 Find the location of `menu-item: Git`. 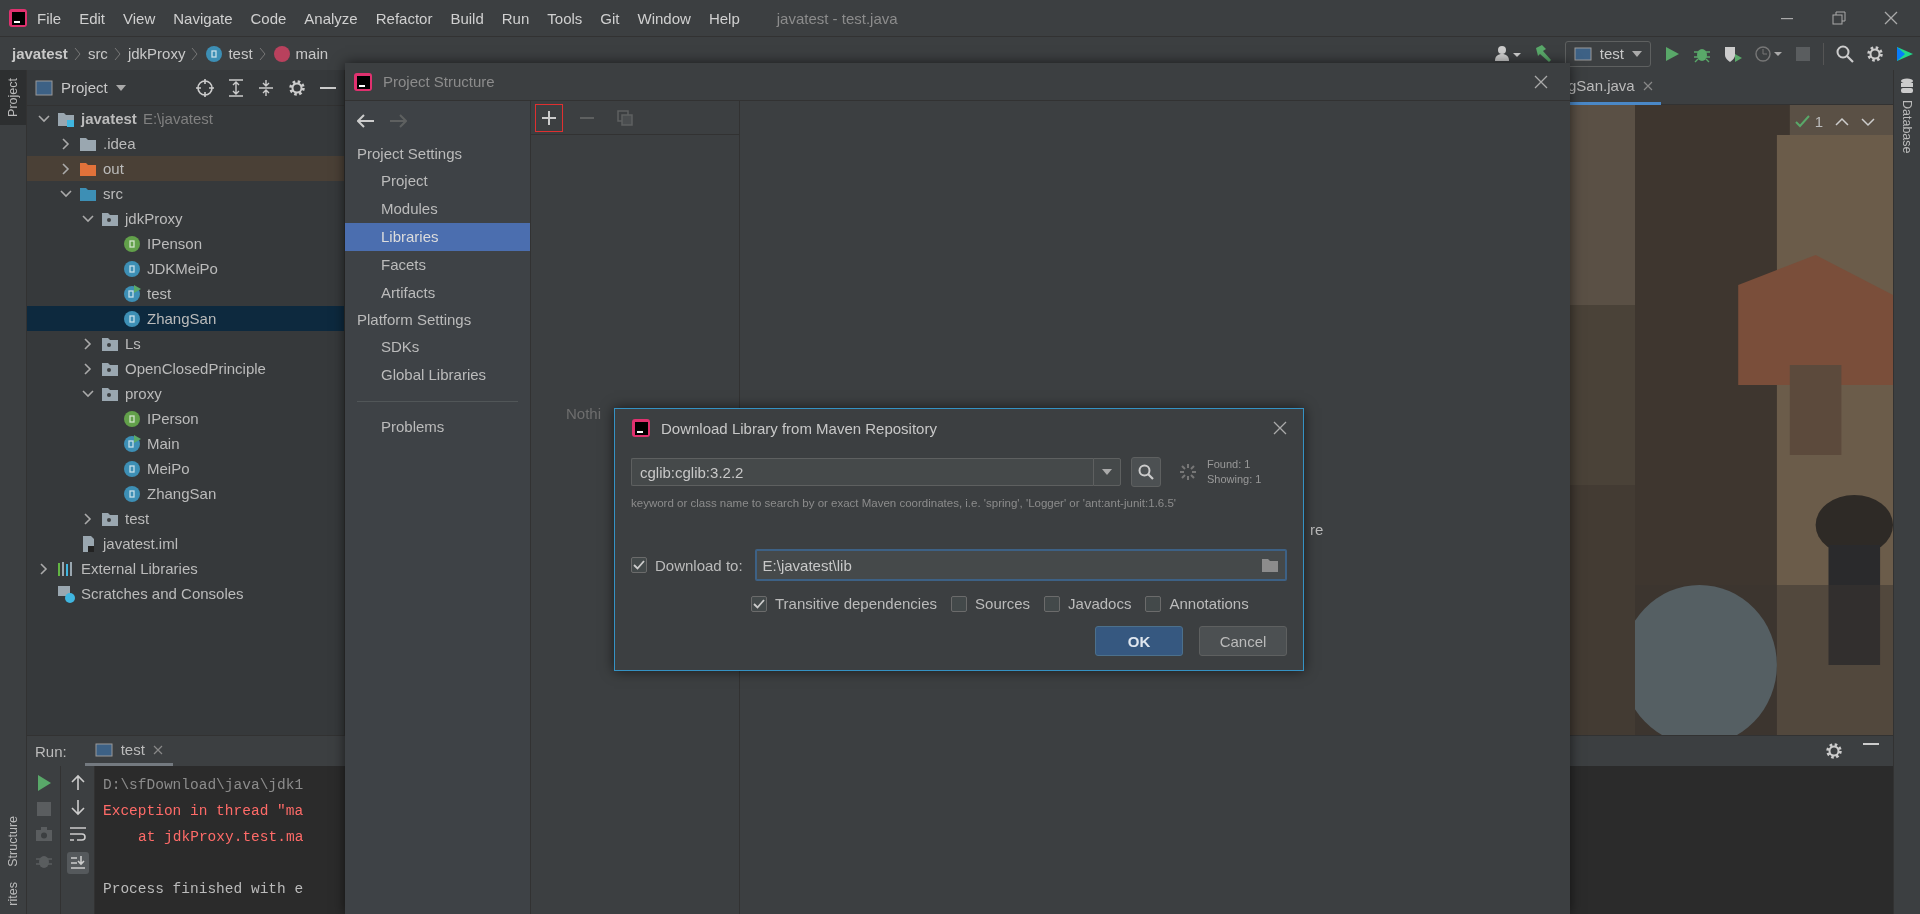

menu-item: Git is located at coordinates (610, 18).